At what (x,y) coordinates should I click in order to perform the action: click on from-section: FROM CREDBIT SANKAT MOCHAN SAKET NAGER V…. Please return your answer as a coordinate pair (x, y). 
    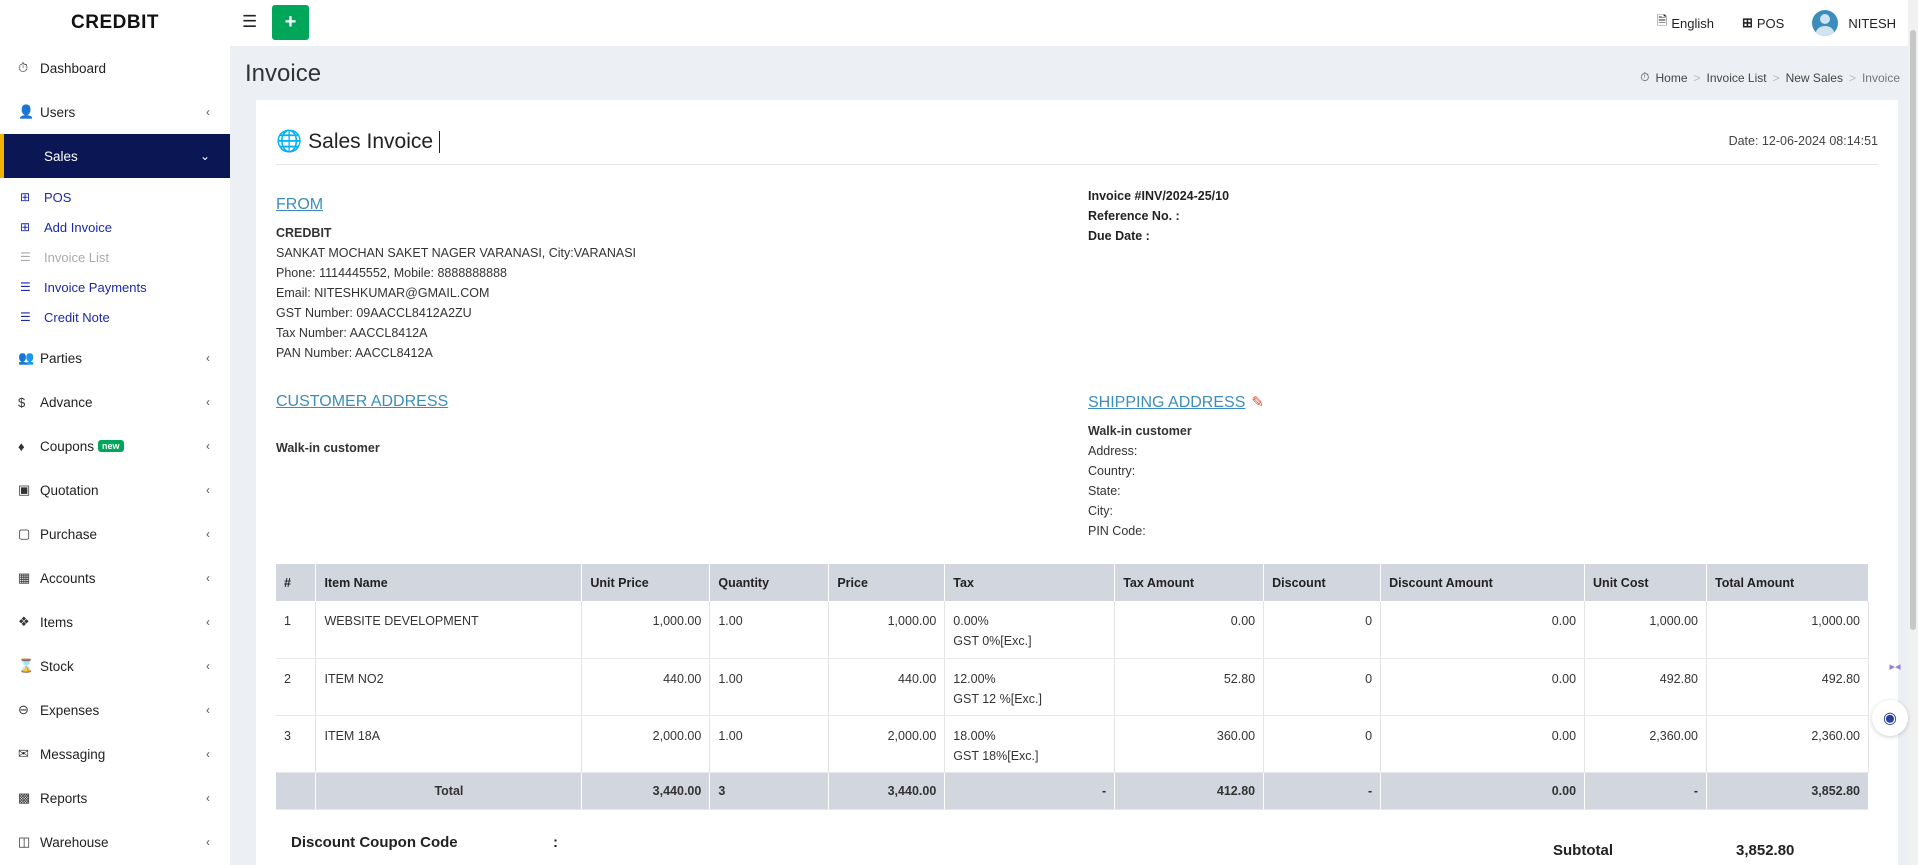
    Looking at the image, I should click on (456, 279).